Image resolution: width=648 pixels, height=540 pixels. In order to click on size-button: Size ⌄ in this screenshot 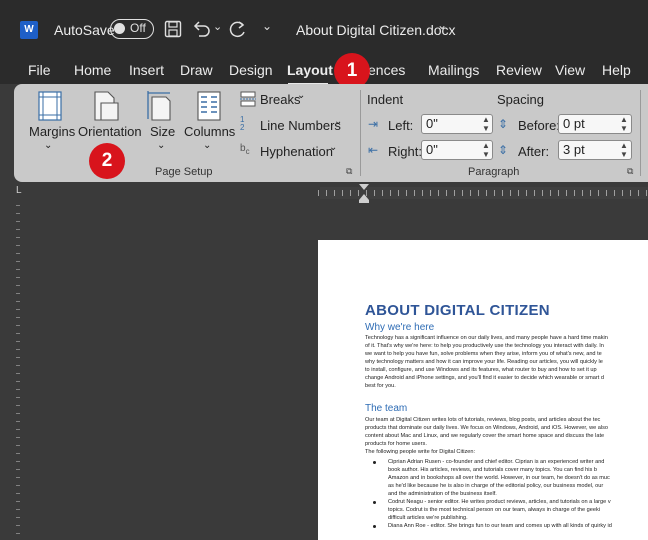, I will do `click(160, 121)`.